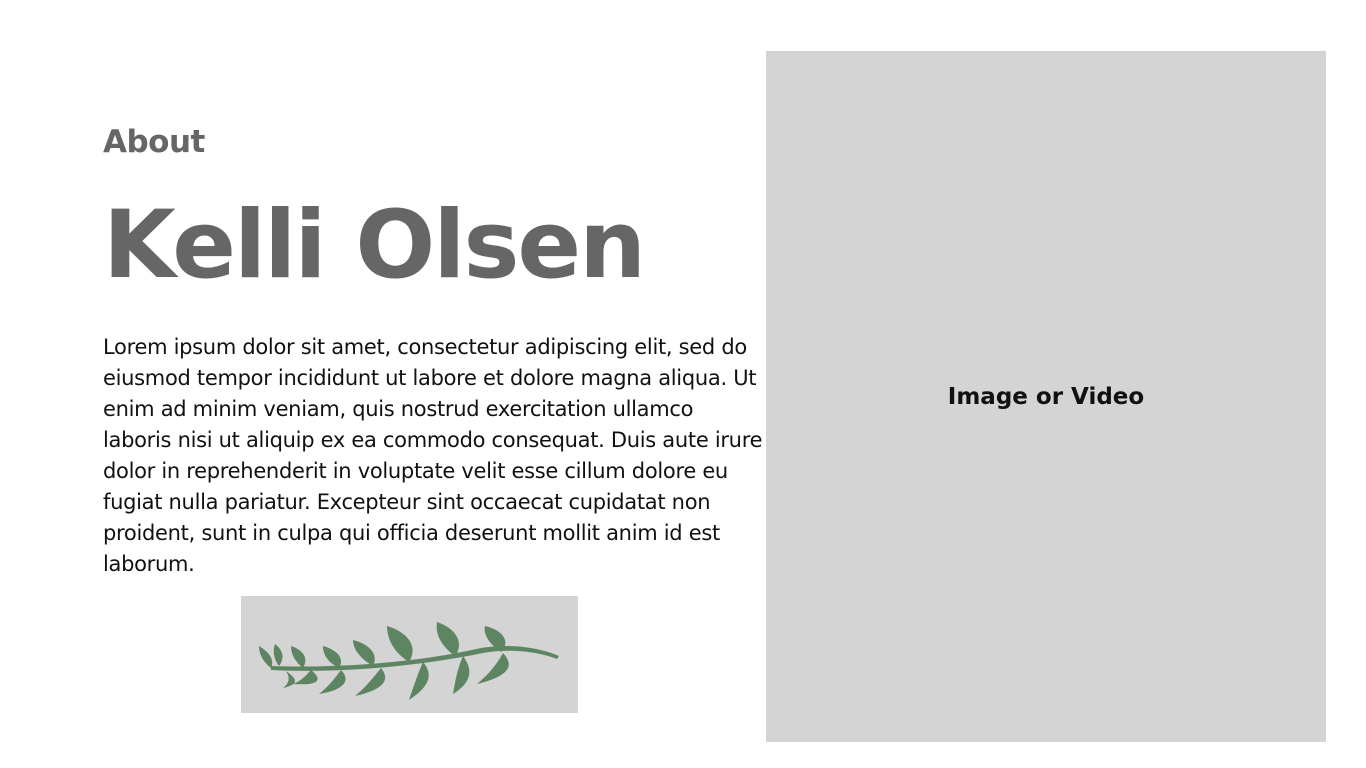  Describe the element at coordinates (154, 142) in the screenshot. I see `section-label: About` at that location.